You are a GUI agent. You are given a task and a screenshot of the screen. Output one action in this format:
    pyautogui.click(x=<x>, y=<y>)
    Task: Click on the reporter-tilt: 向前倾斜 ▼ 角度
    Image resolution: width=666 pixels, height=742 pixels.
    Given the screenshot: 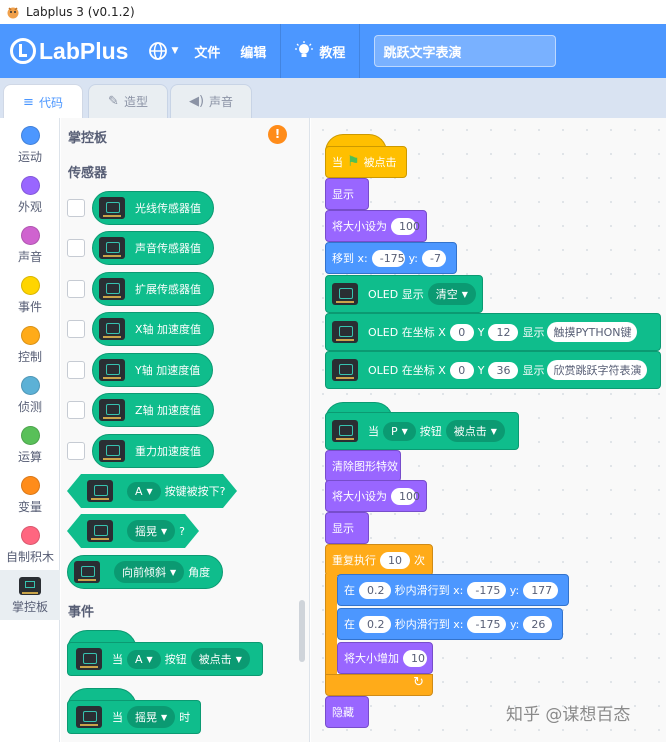 What is the action you would take?
    pyautogui.click(x=145, y=572)
    